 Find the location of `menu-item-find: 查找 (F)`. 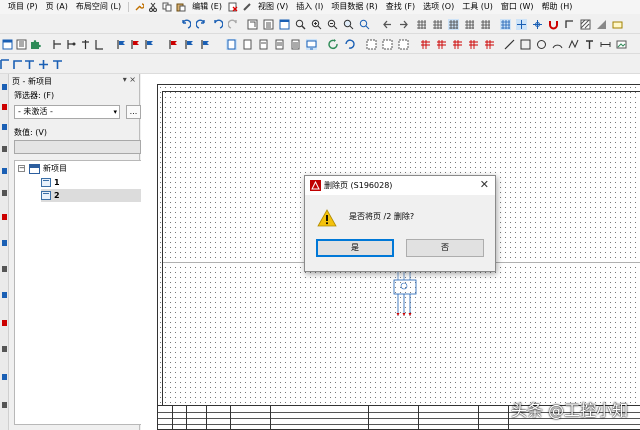

menu-item-find: 查找 (F) is located at coordinates (400, 7).